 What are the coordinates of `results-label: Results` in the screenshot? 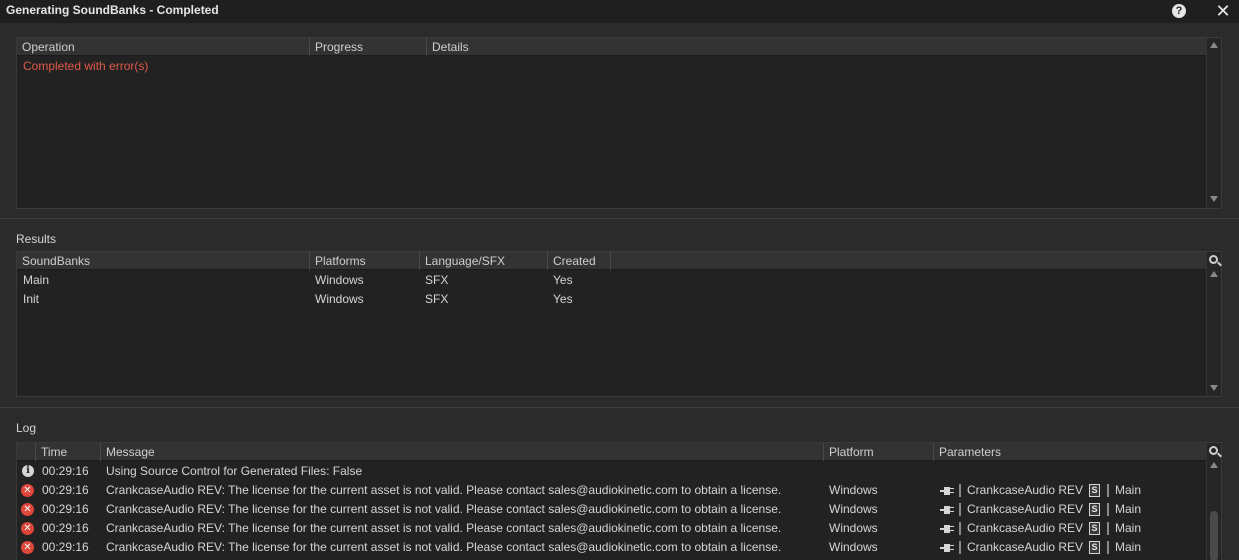 It's located at (36, 239).